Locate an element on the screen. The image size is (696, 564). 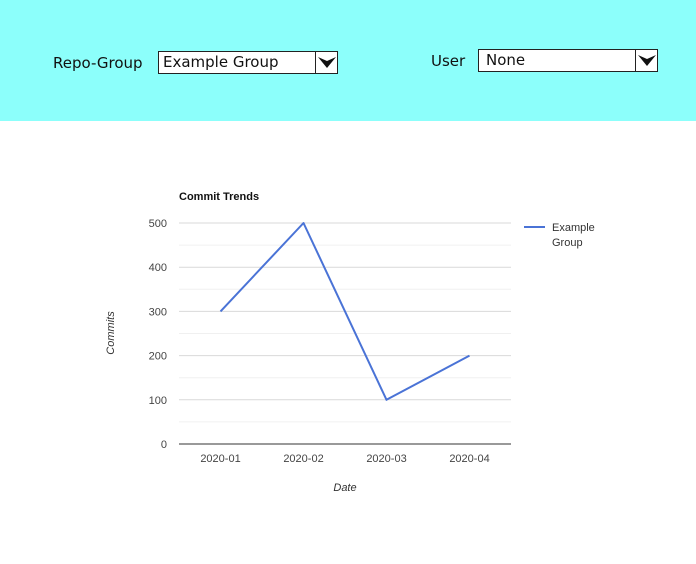
user-selected-value: None is located at coordinates (506, 60).